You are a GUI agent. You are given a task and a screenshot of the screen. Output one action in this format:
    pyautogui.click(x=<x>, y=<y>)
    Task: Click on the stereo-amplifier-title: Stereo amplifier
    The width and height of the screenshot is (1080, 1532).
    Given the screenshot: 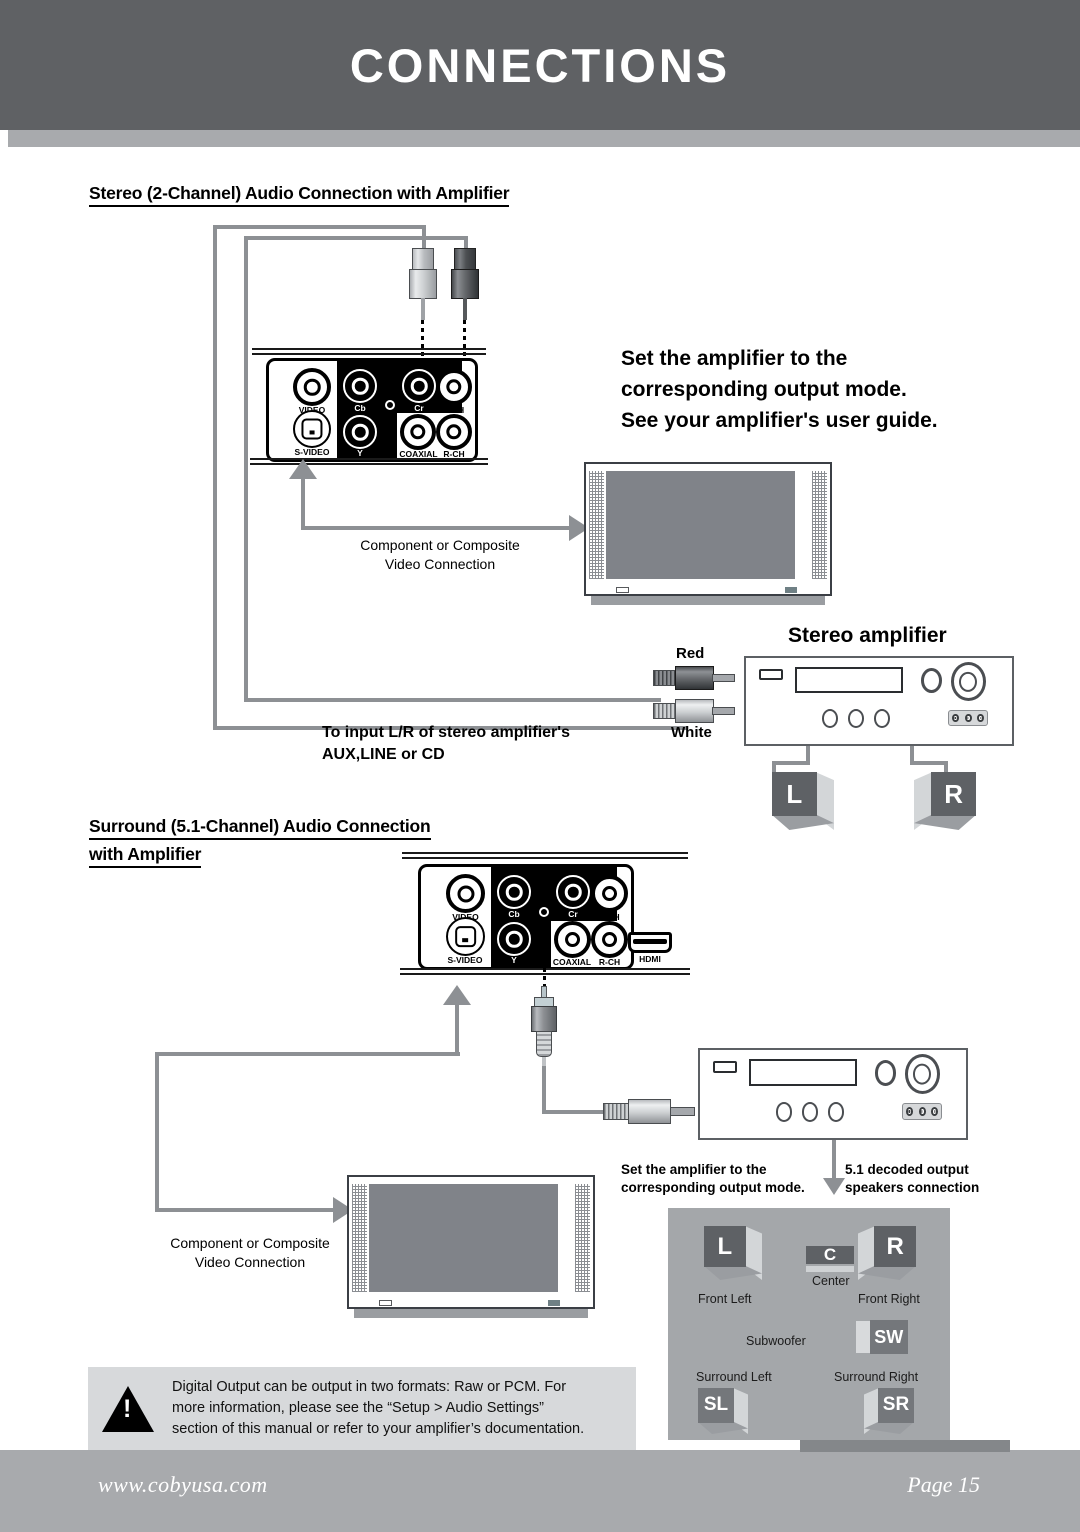 What is the action you would take?
    pyautogui.click(x=867, y=635)
    